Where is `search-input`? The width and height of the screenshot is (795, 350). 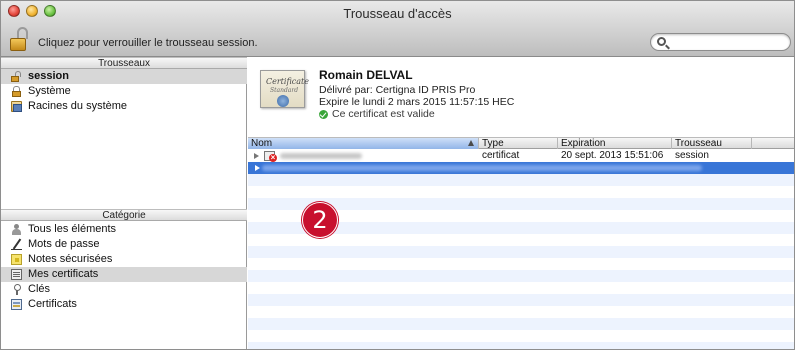
search-input is located at coordinates (720, 42).